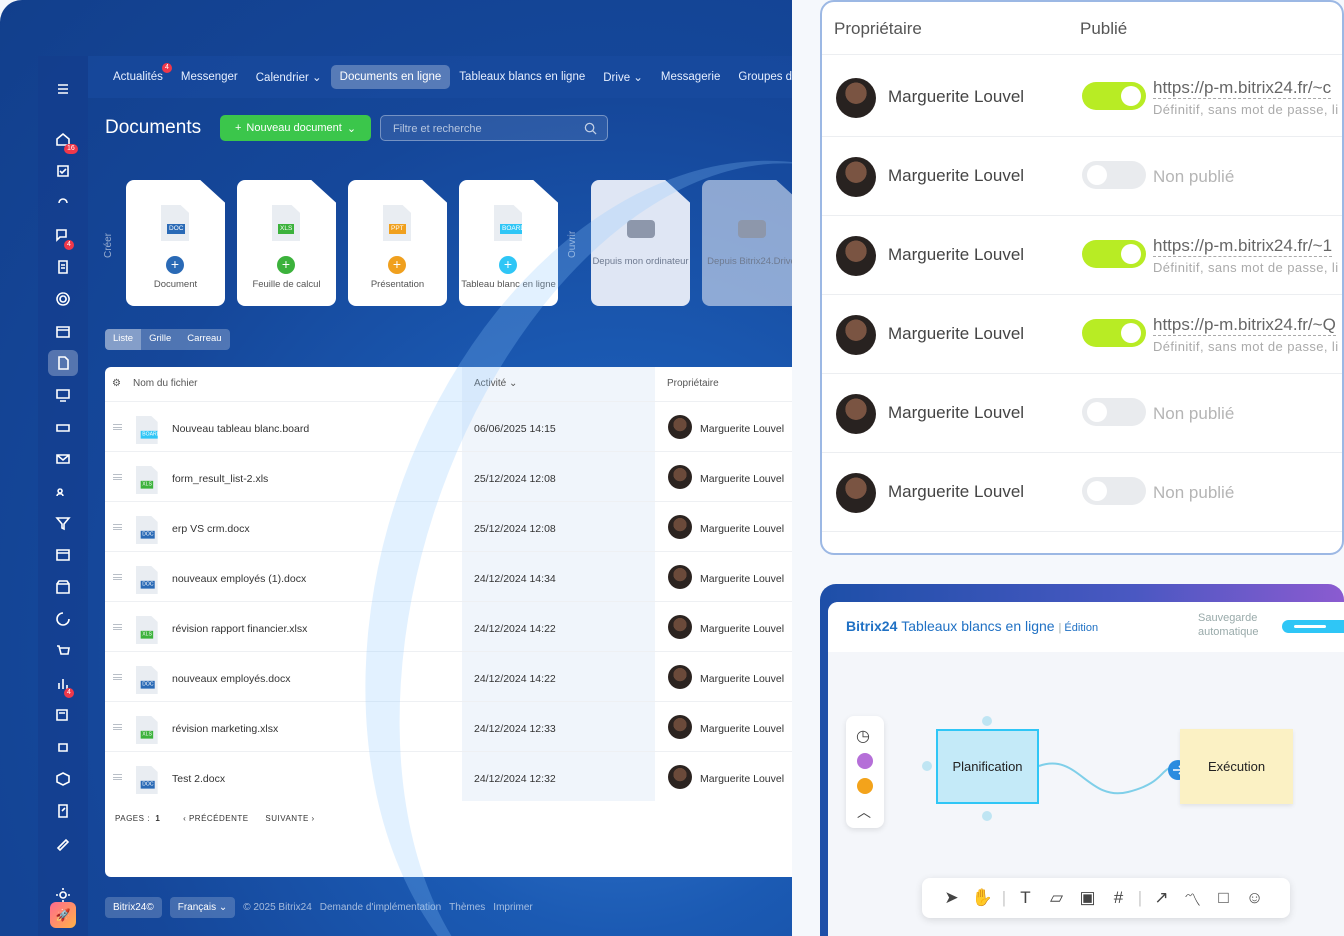 The height and width of the screenshot is (936, 1344). What do you see at coordinates (390, 77) in the screenshot?
I see `nav-item: Documents en ligne` at bounding box center [390, 77].